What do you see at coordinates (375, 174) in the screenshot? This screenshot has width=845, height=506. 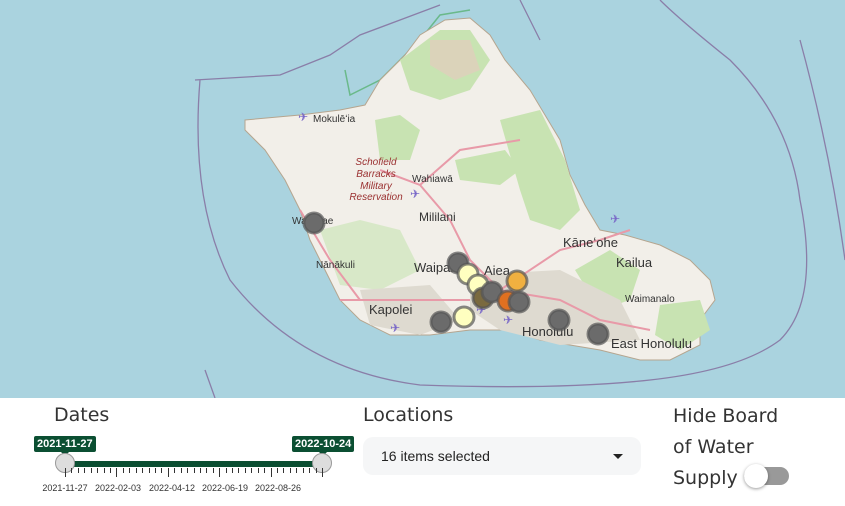 I see `svg-text: Barracks` at bounding box center [375, 174].